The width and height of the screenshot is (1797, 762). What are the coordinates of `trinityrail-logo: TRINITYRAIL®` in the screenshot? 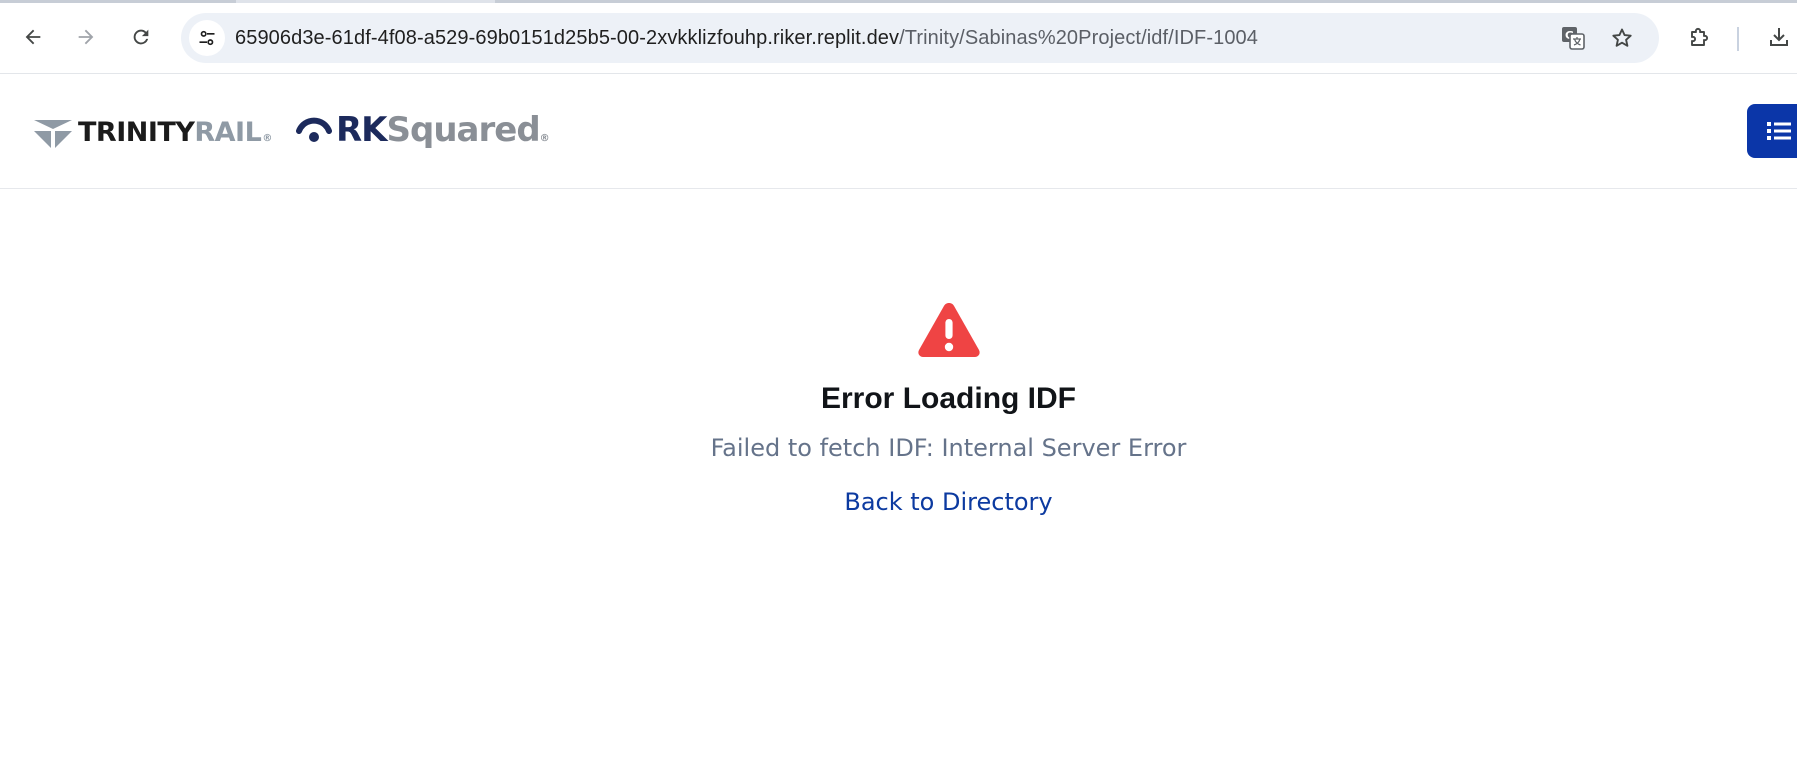 It's located at (153, 132).